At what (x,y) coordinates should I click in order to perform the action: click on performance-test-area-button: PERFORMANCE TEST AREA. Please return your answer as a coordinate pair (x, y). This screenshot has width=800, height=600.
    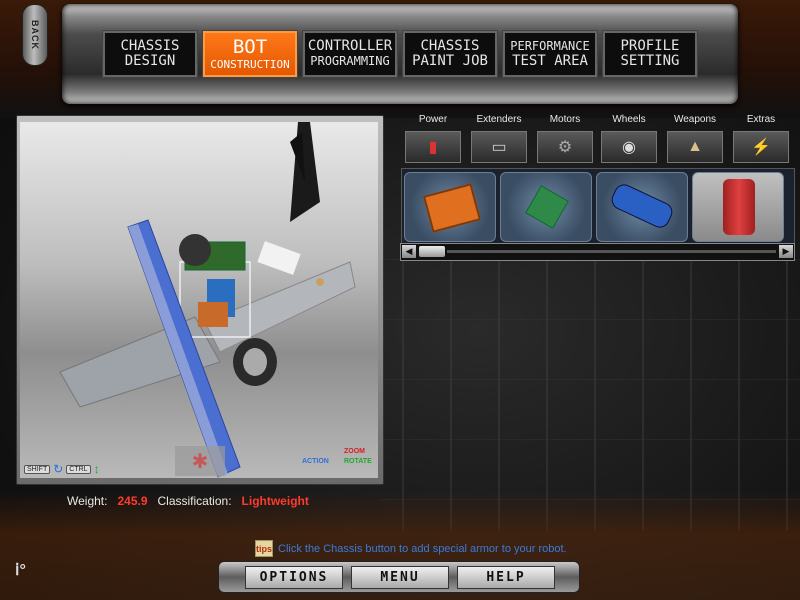
    Looking at the image, I should click on (550, 54).